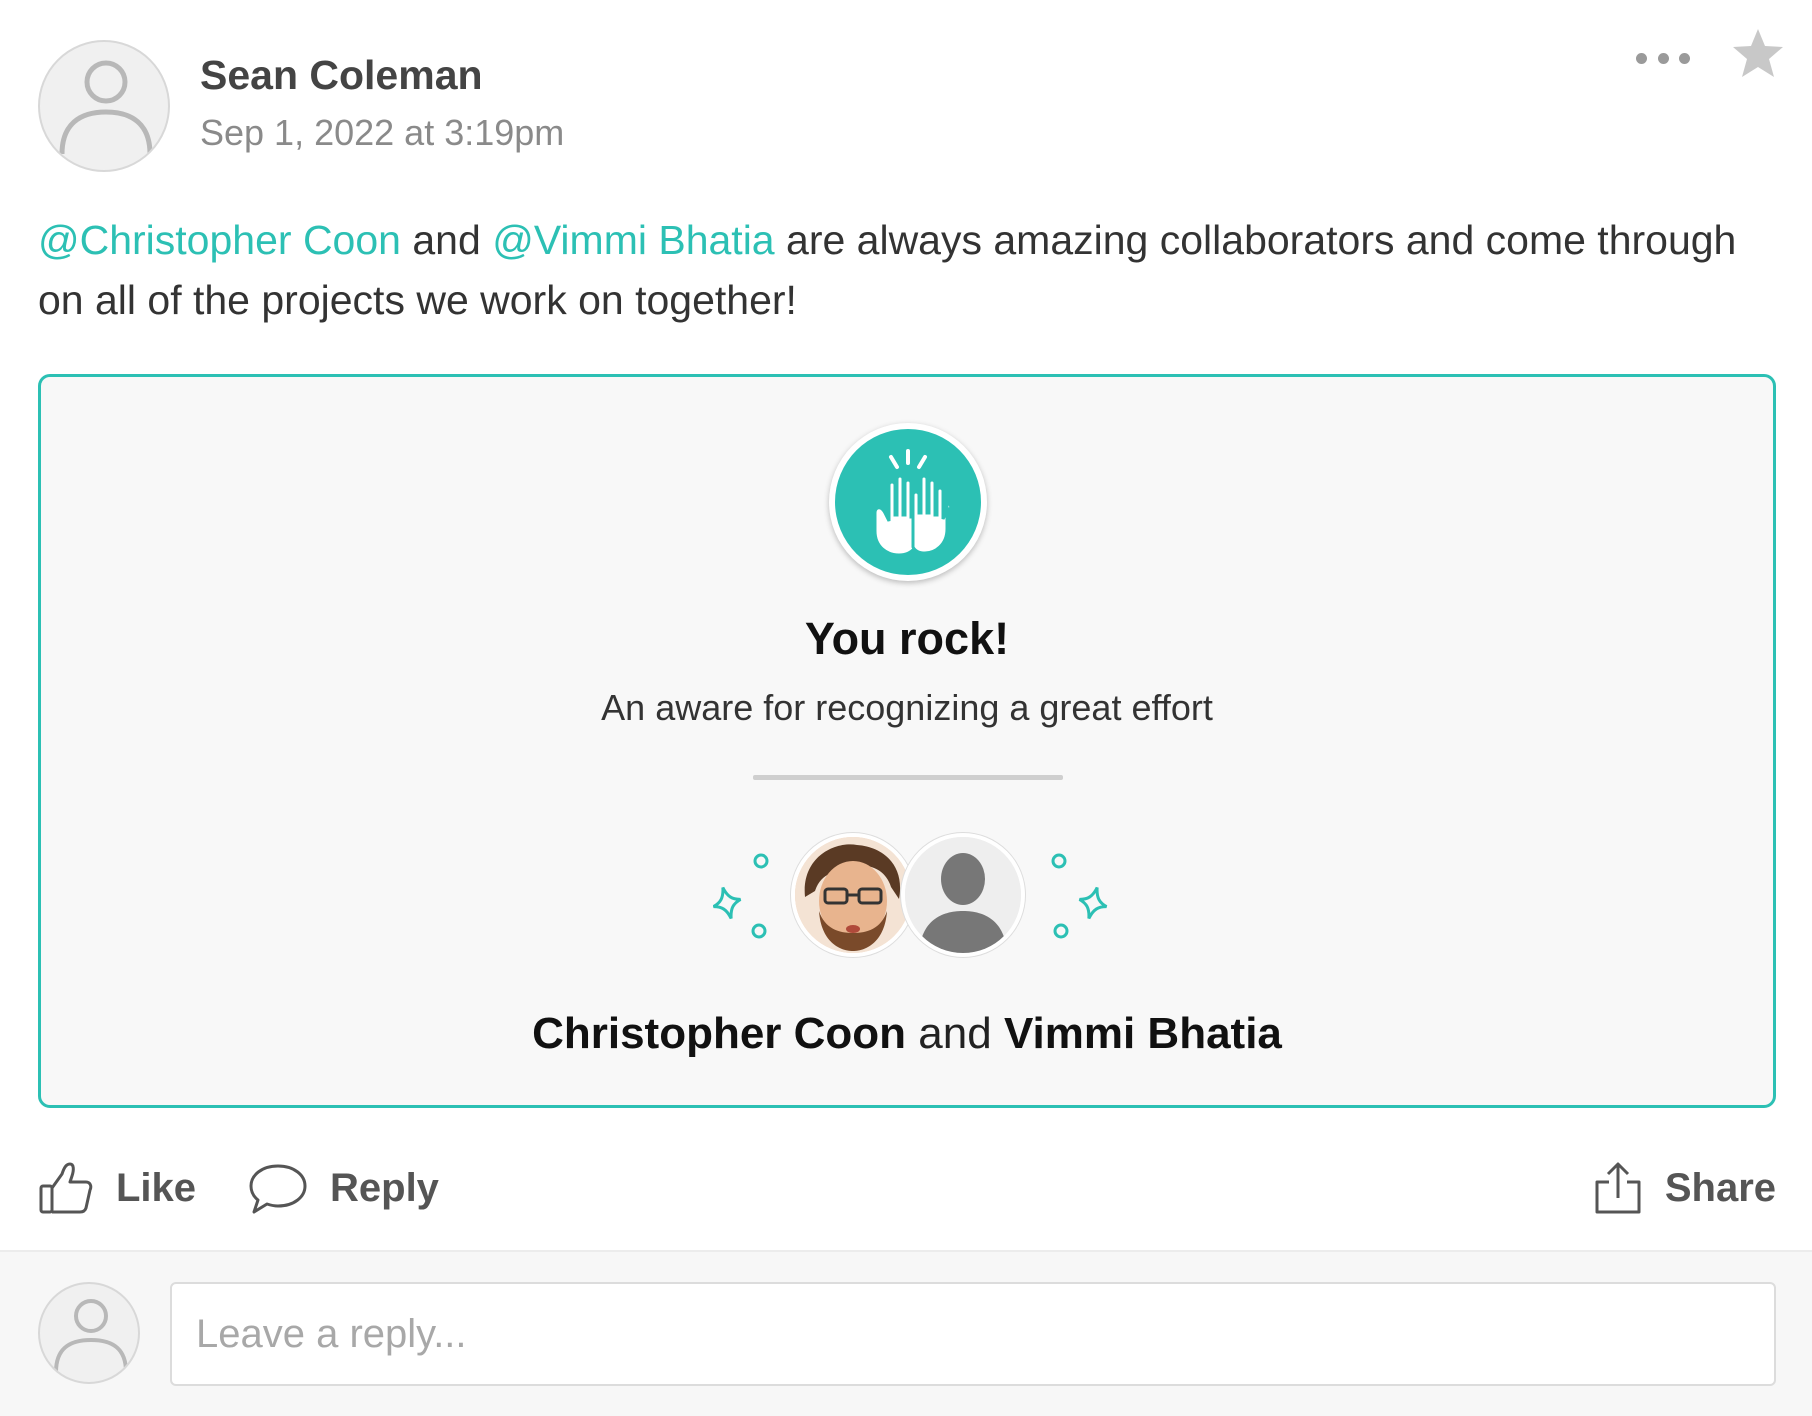  Describe the element at coordinates (1143, 1033) in the screenshot. I see `recipient-name-vimmi-bhatia: Vimmi Bhatia` at that location.